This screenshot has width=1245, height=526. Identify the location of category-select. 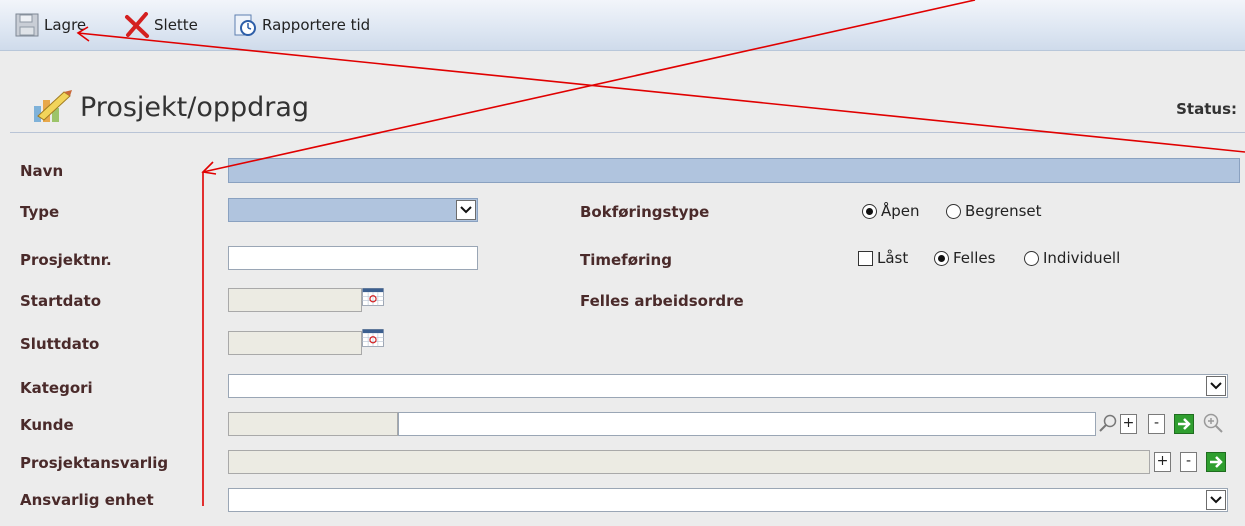
(728, 386).